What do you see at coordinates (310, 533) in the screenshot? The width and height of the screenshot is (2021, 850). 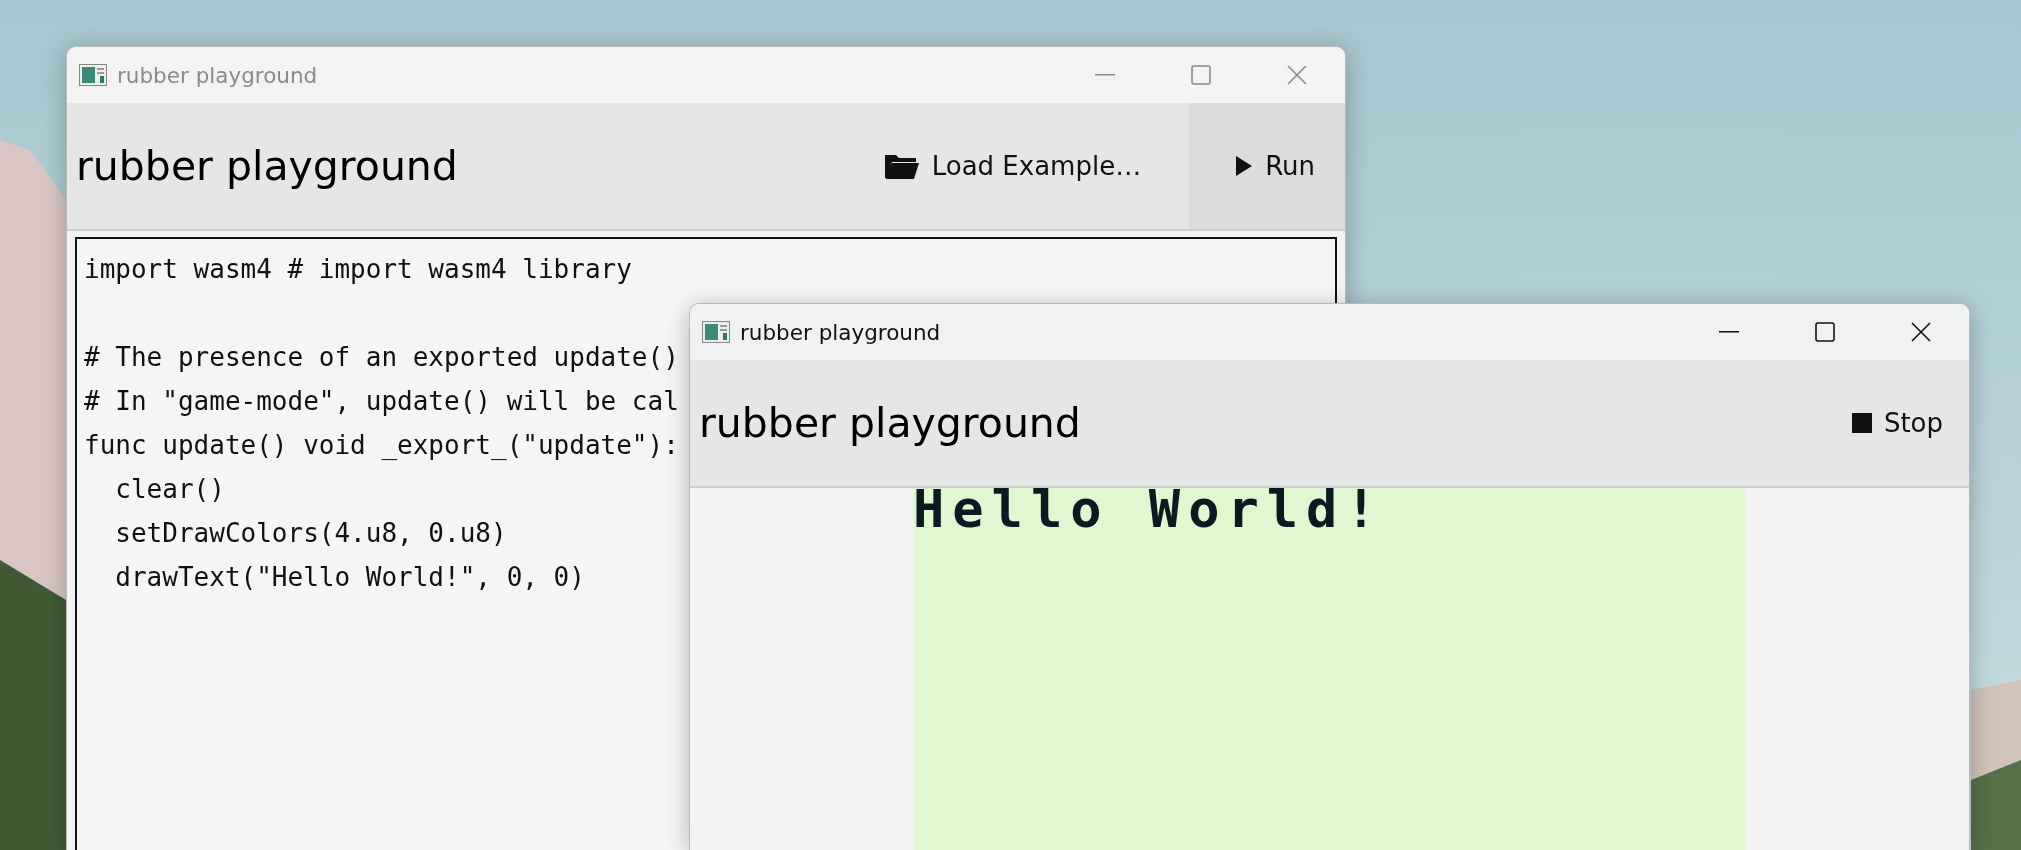 I see `code-line: setDrawColors(4.u8, 0.u8)` at bounding box center [310, 533].